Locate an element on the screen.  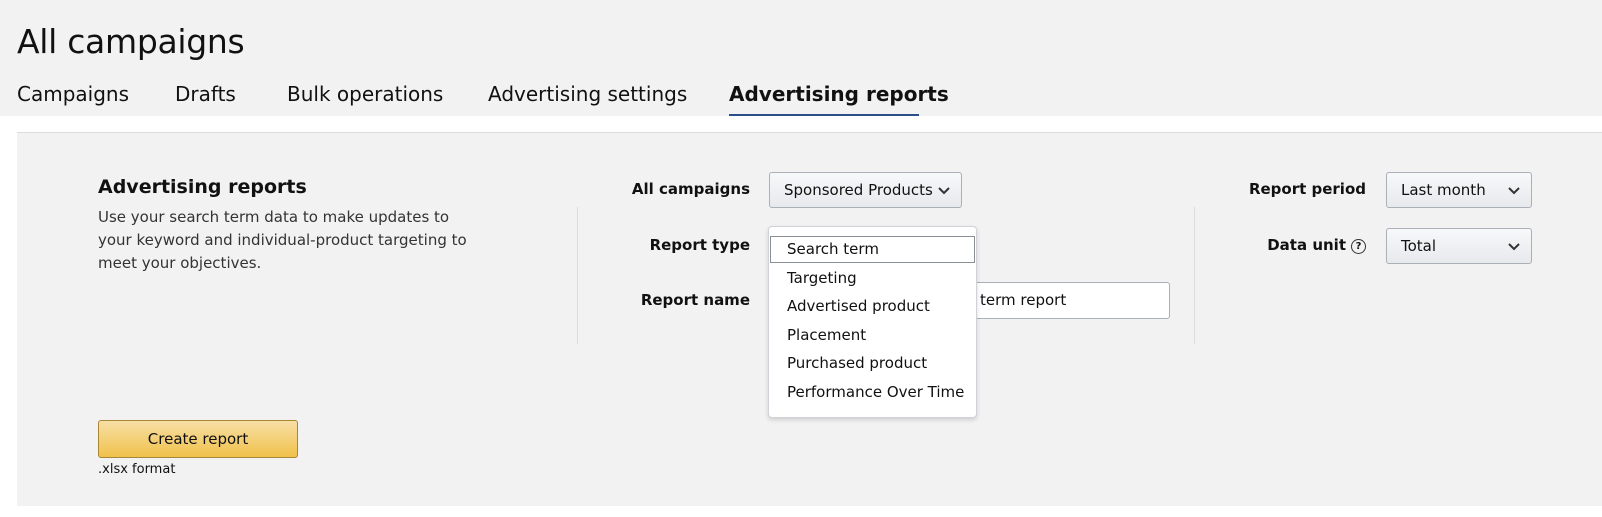
report-name-value: term report is located at coordinates (1023, 300).